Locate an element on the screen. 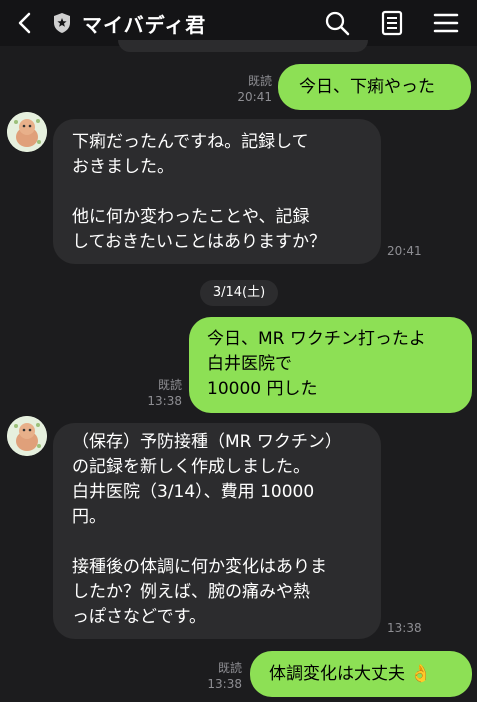 This screenshot has height=702, width=477. message-text: 下痢だったんですね。記録して is located at coordinates (190, 142).